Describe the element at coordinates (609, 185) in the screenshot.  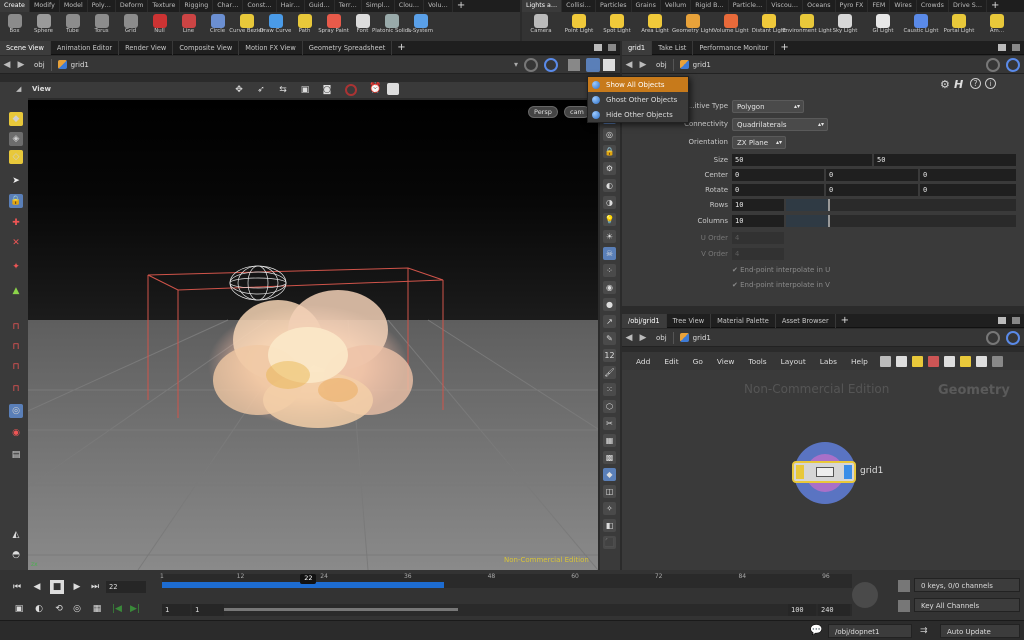
I see `lighting-icon: ◐` at that location.